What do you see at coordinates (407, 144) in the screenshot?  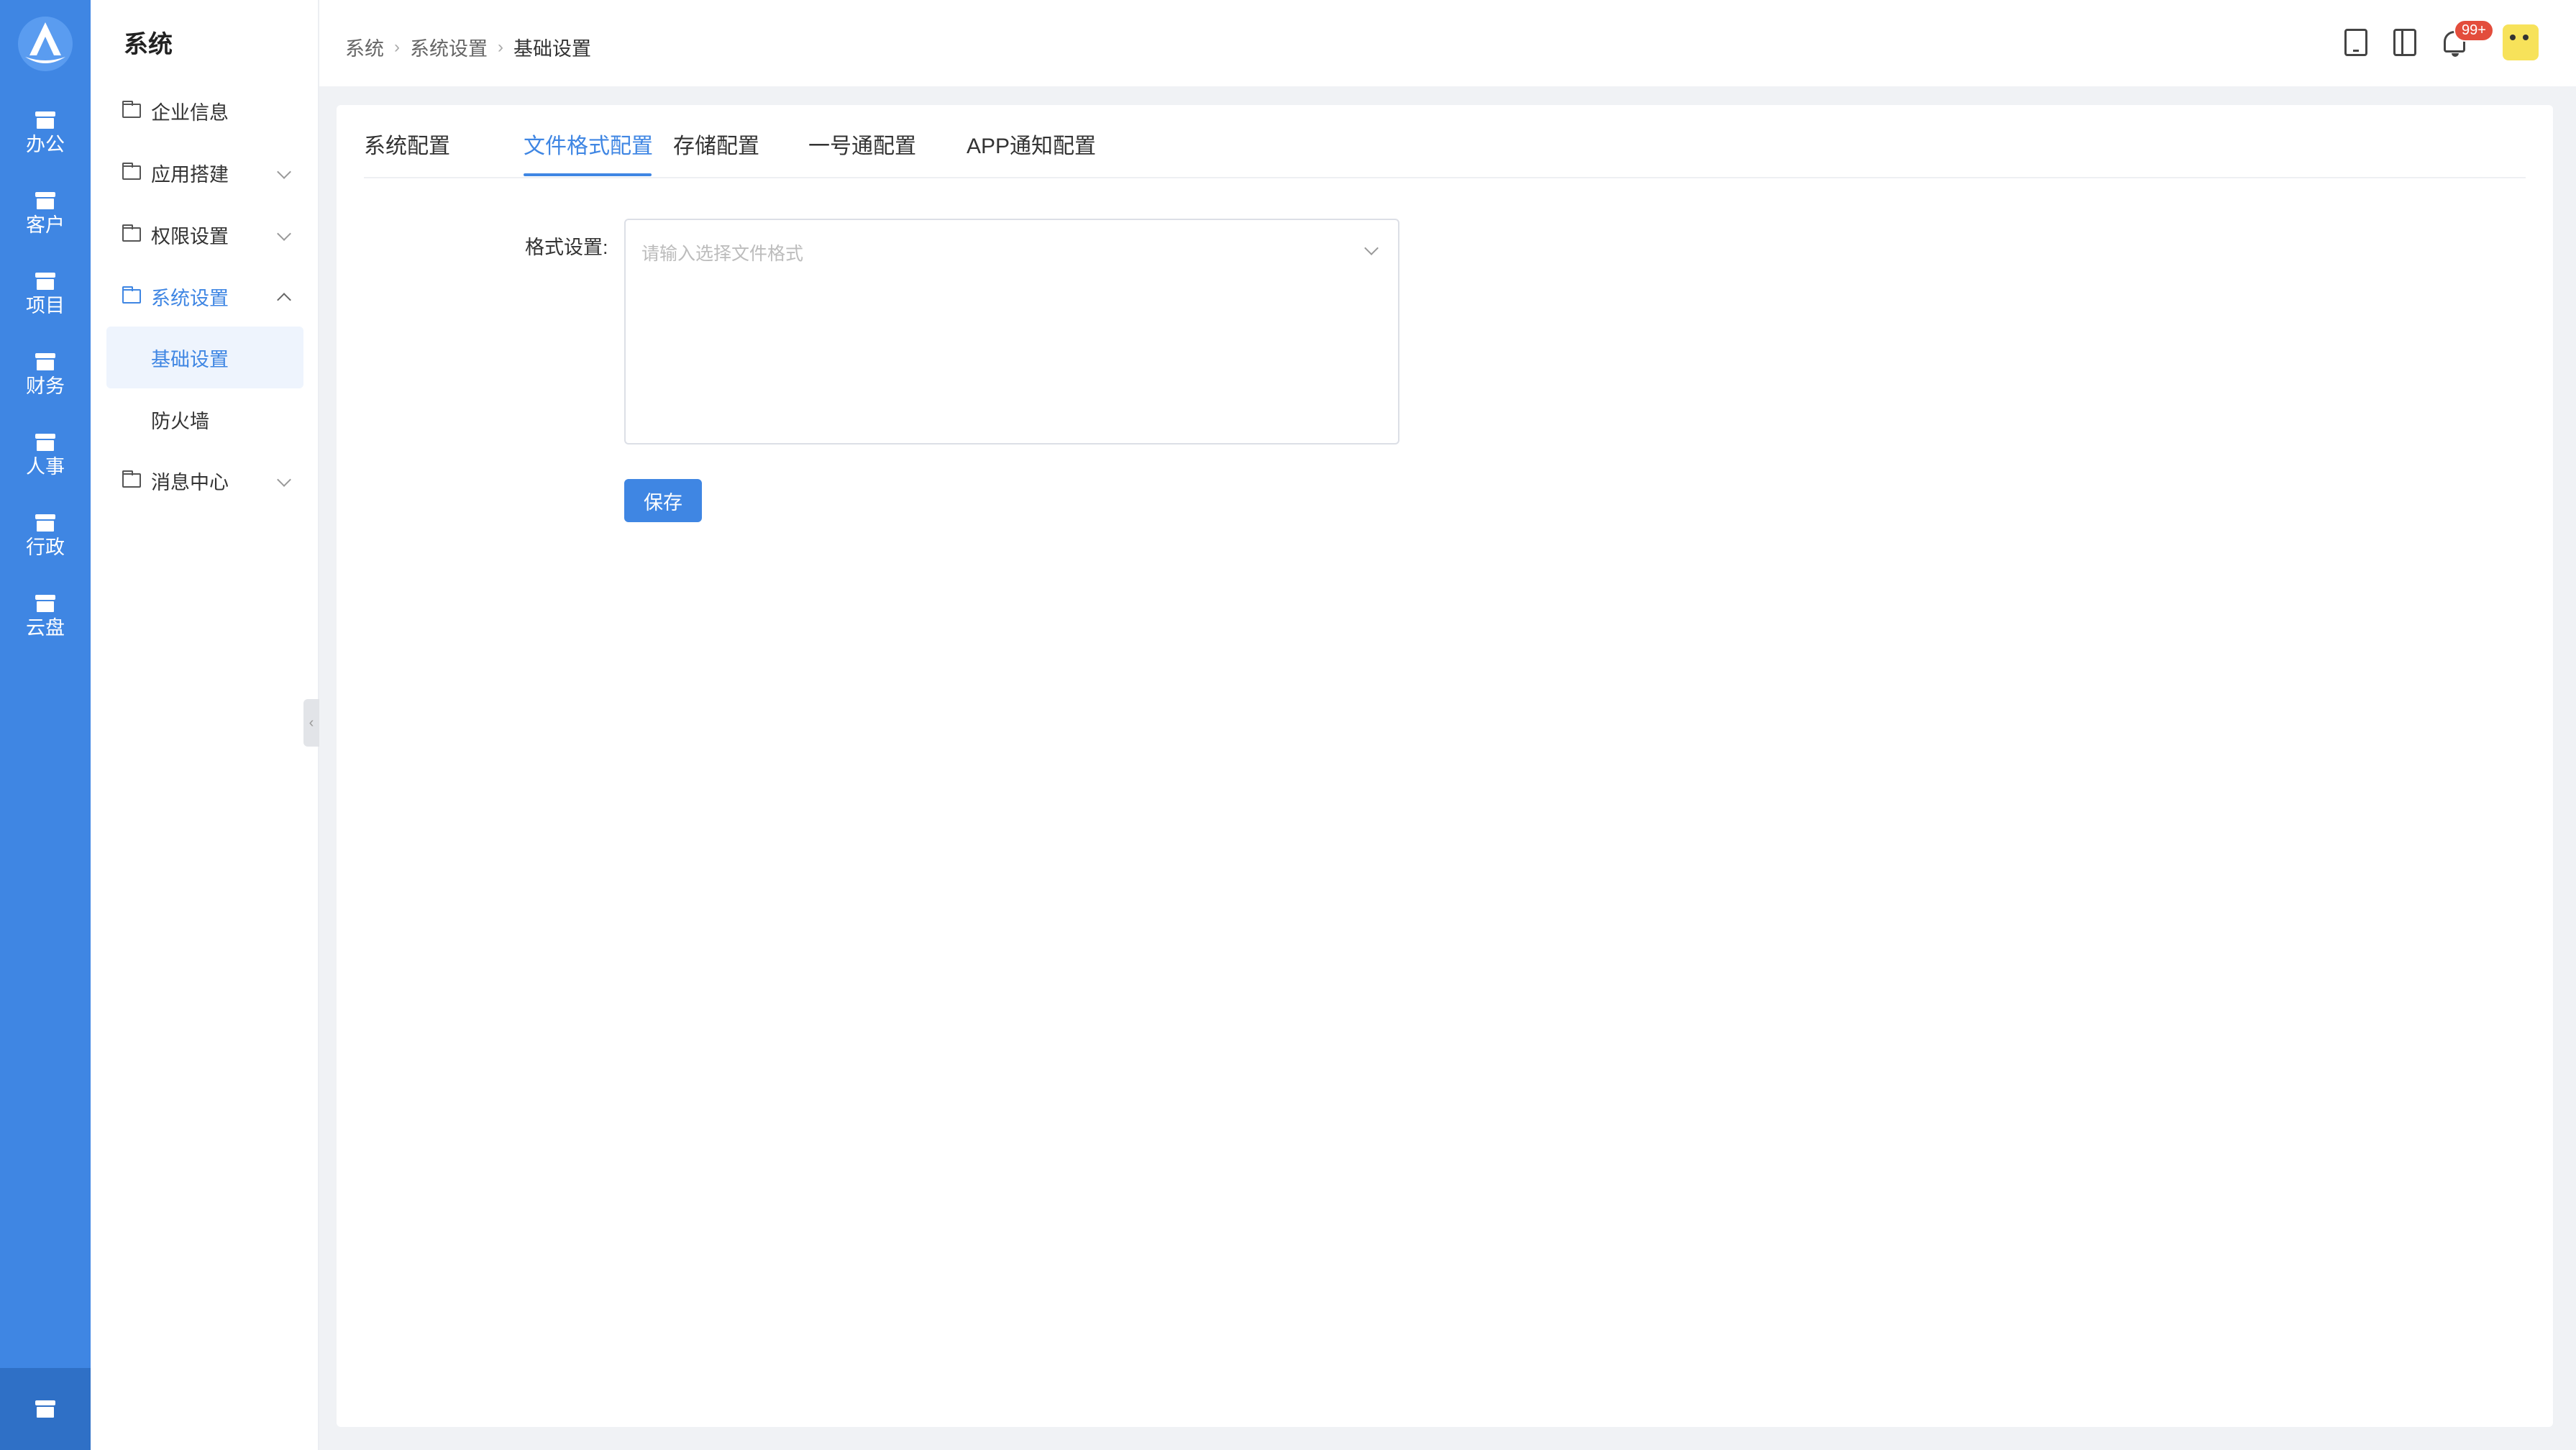 I see `tab-system-config: 系统配置` at bounding box center [407, 144].